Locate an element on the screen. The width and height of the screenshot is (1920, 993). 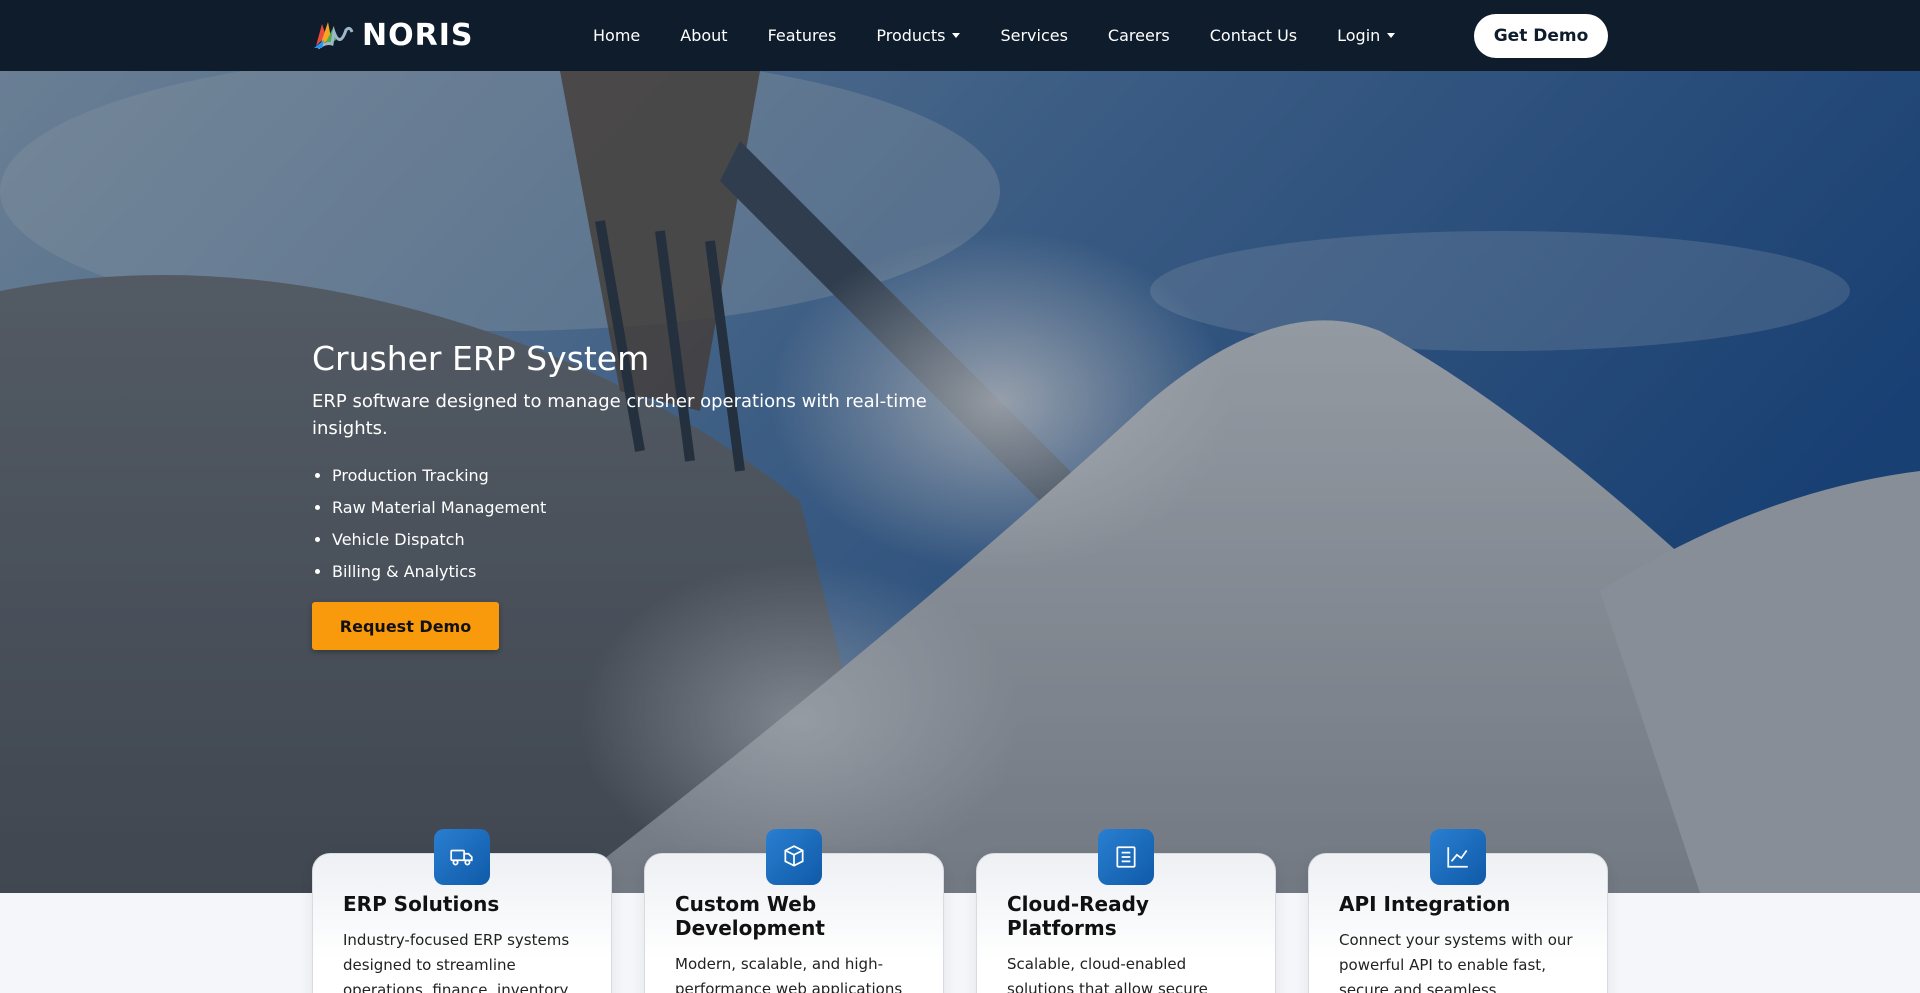
nav-login-dropdown: Login is located at coordinates (1366, 35).